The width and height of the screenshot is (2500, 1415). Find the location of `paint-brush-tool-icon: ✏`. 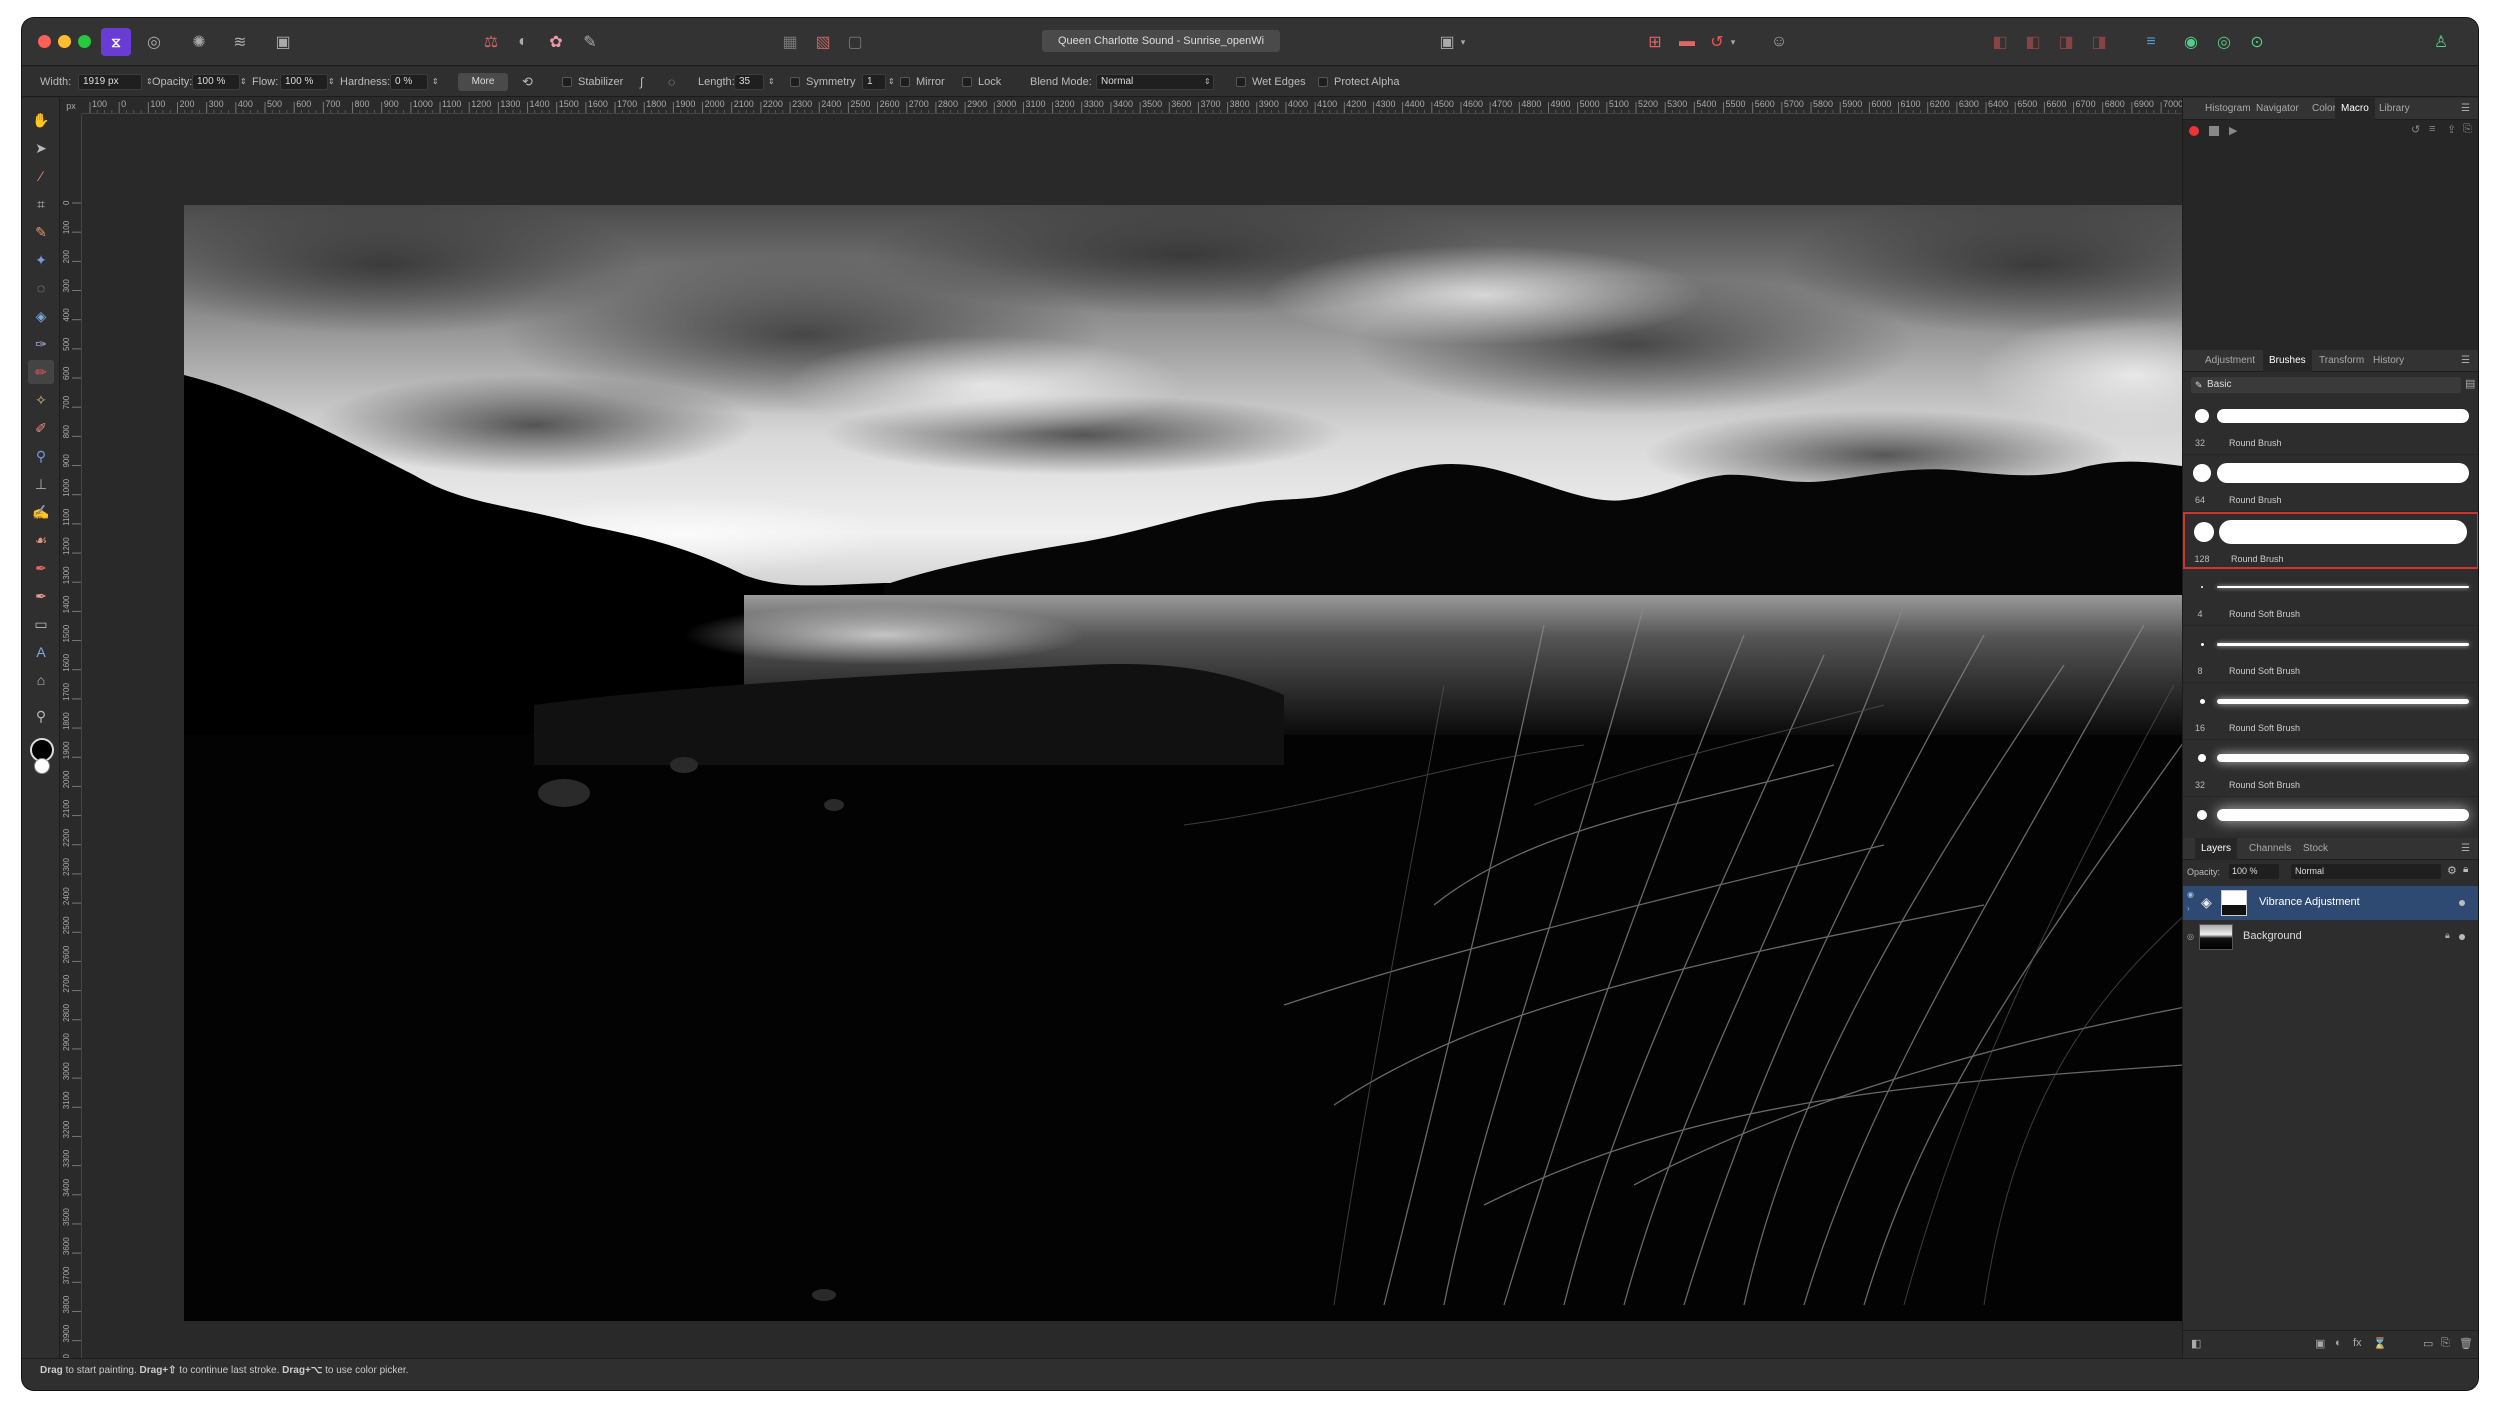

paint-brush-tool-icon: ✏ is located at coordinates (41, 372).